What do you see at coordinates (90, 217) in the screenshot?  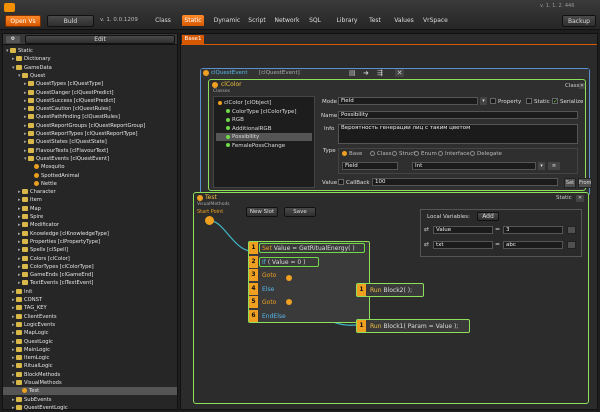 I see `tree-item: ▸ Spire` at bounding box center [90, 217].